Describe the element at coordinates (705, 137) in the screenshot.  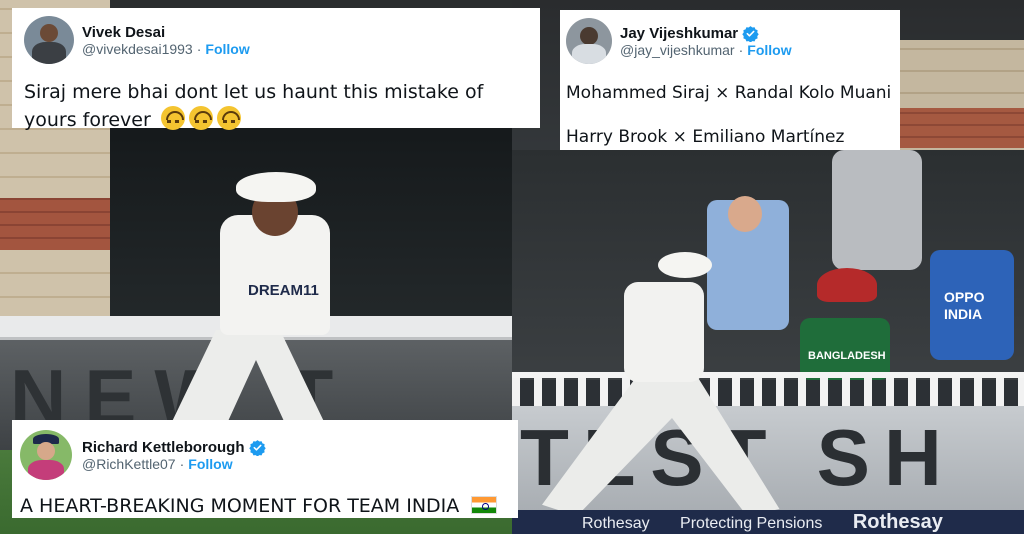
I see `tweet-line-2: Harry Brook × Emiliano Martínez` at that location.